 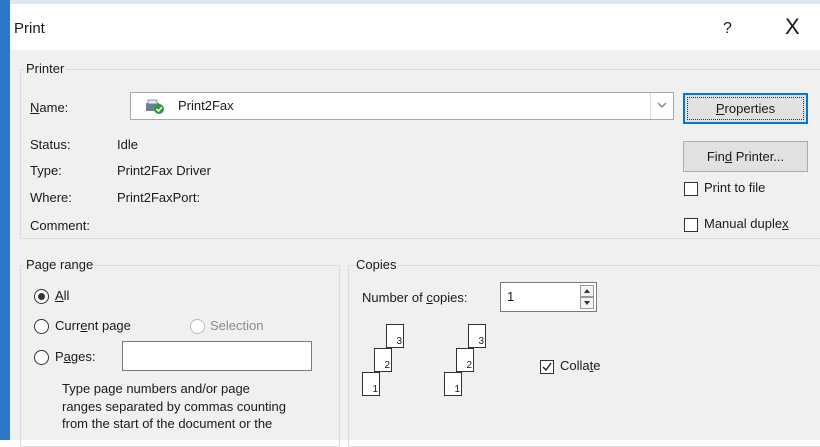 What do you see at coordinates (745, 108) in the screenshot?
I see `properties-button: Properties` at bounding box center [745, 108].